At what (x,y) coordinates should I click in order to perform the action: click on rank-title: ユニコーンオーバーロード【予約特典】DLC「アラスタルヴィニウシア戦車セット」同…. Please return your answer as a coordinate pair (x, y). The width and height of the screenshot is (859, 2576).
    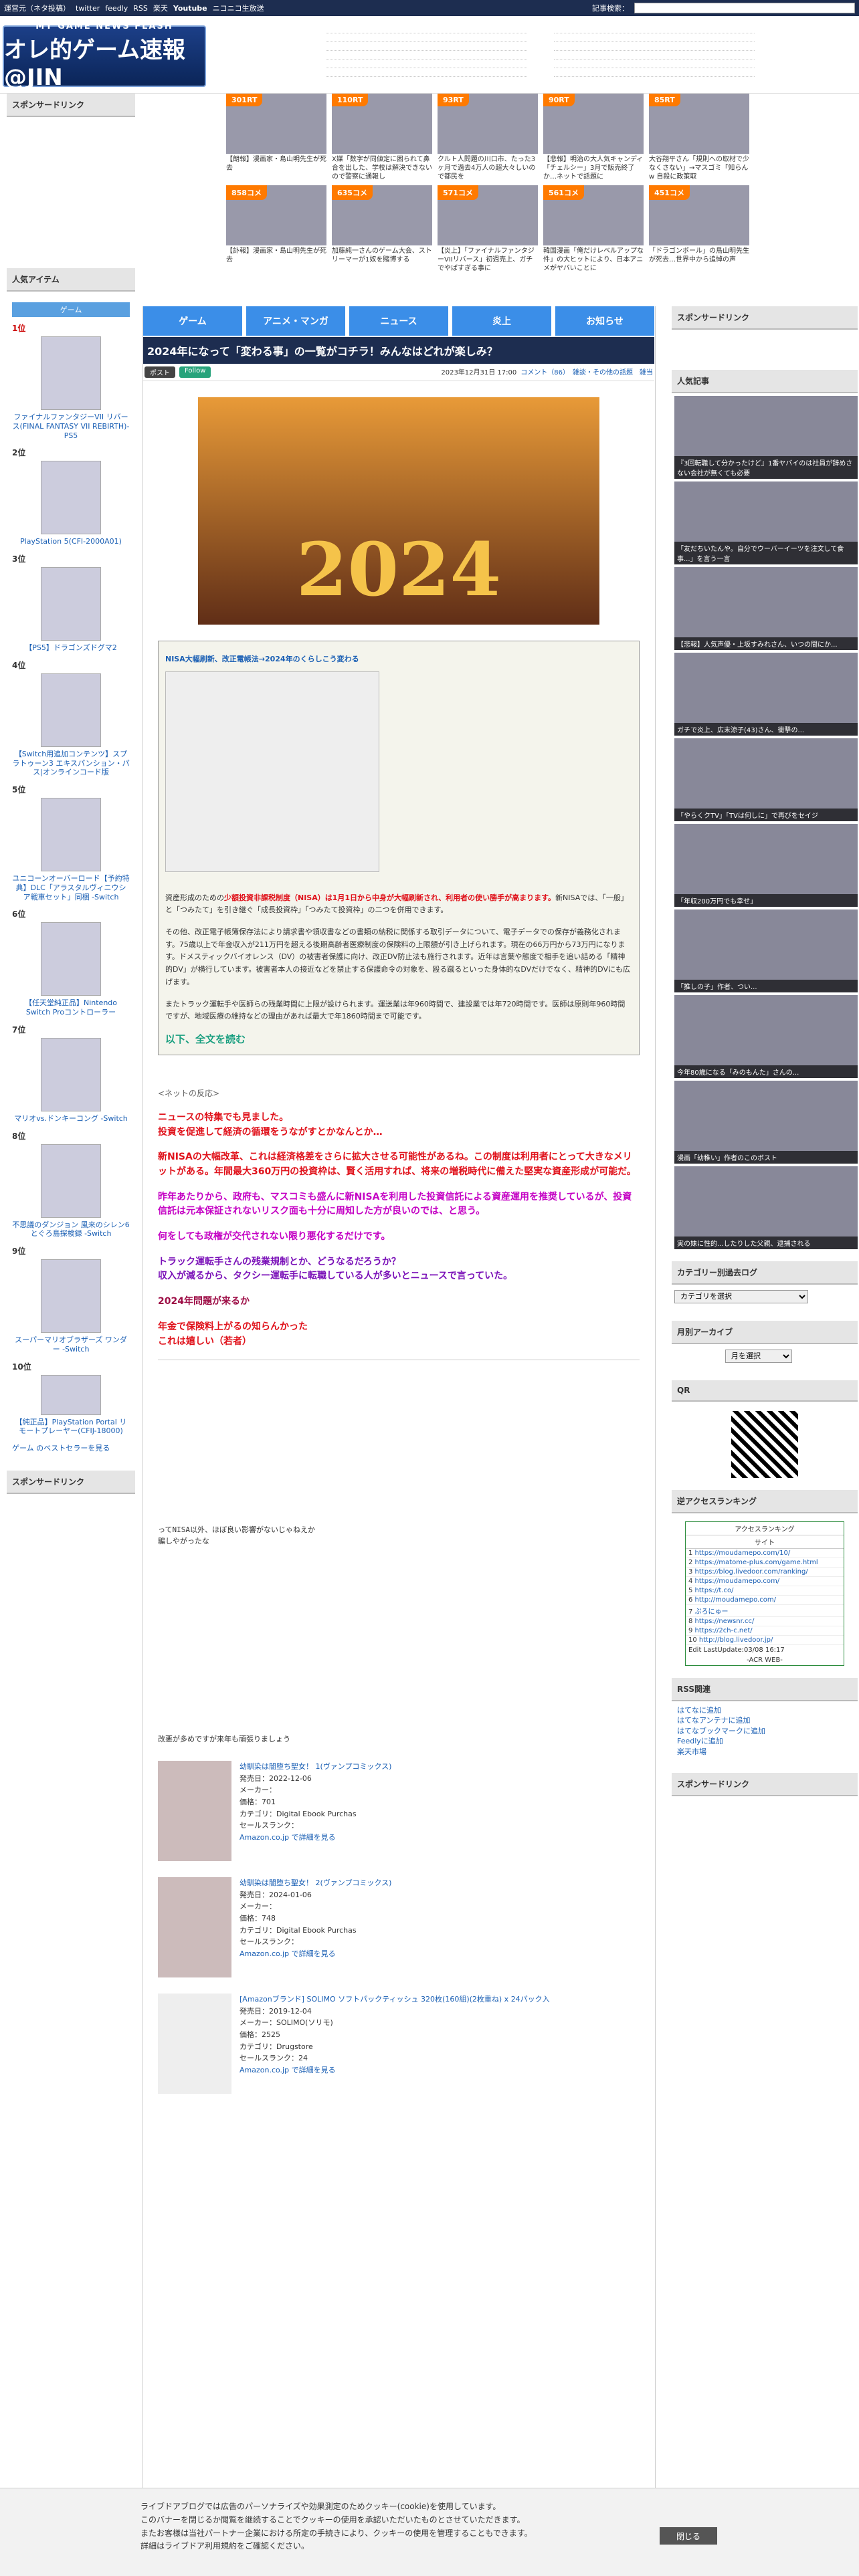
    Looking at the image, I should click on (71, 888).